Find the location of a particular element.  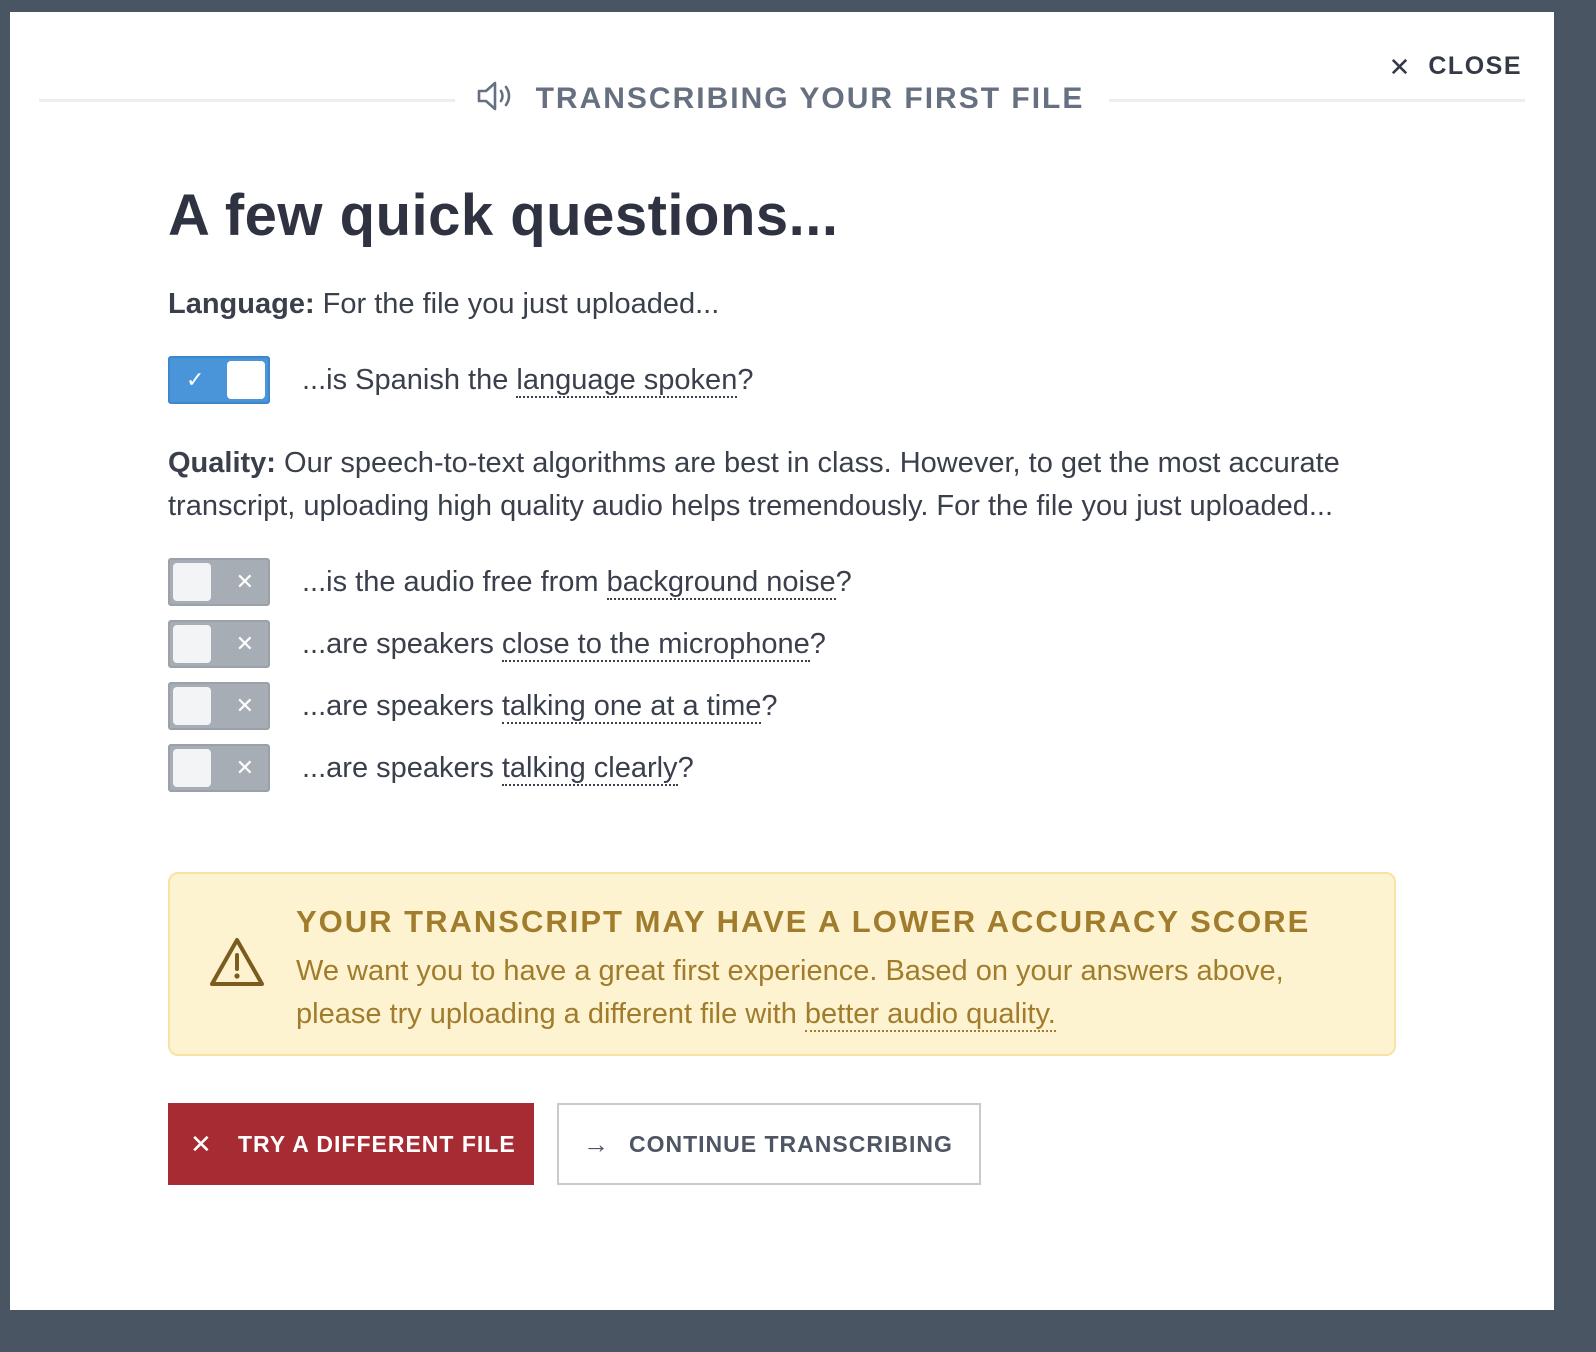

close-button: ✕ CLOSE is located at coordinates (1455, 66).